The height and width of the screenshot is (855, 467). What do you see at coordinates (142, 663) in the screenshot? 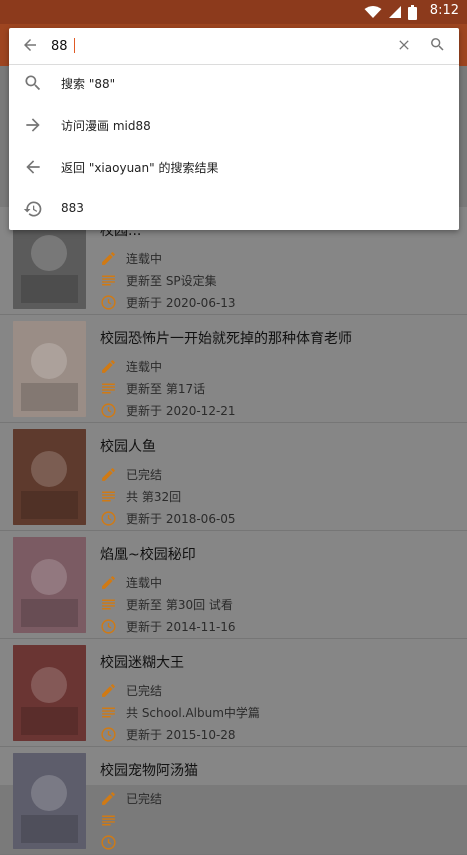
I see `comic-title: 校园迷糊大王` at bounding box center [142, 663].